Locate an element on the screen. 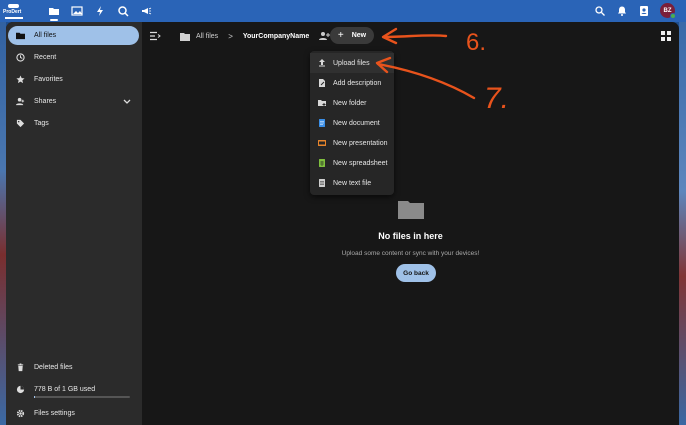 This screenshot has height=425, width=686. sidebar-item-files-settings: Files settings is located at coordinates (73, 413).